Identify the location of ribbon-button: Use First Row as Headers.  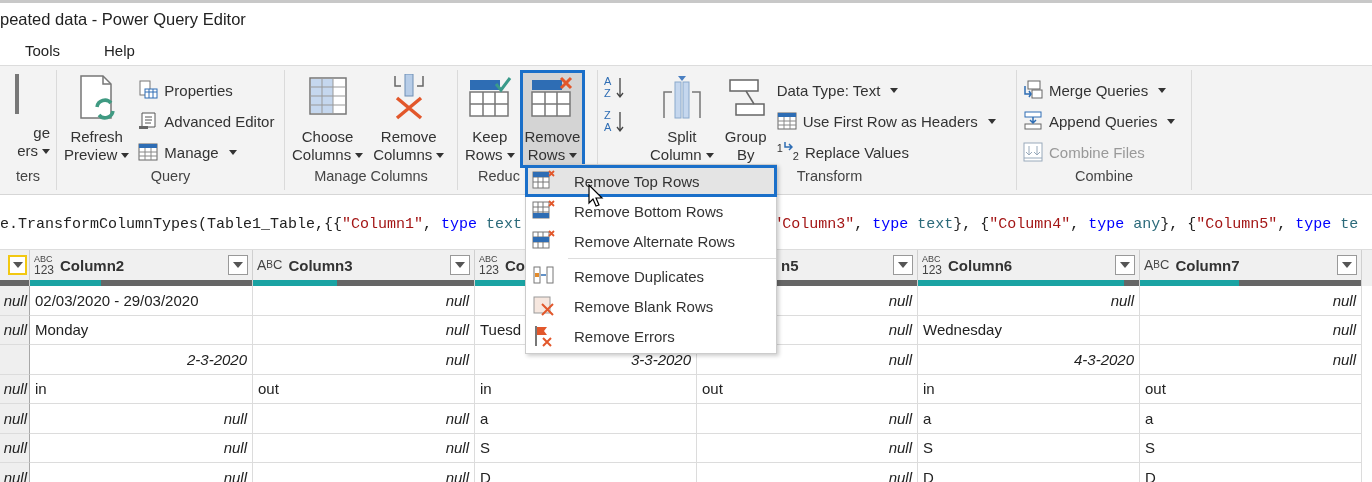
(886, 121).